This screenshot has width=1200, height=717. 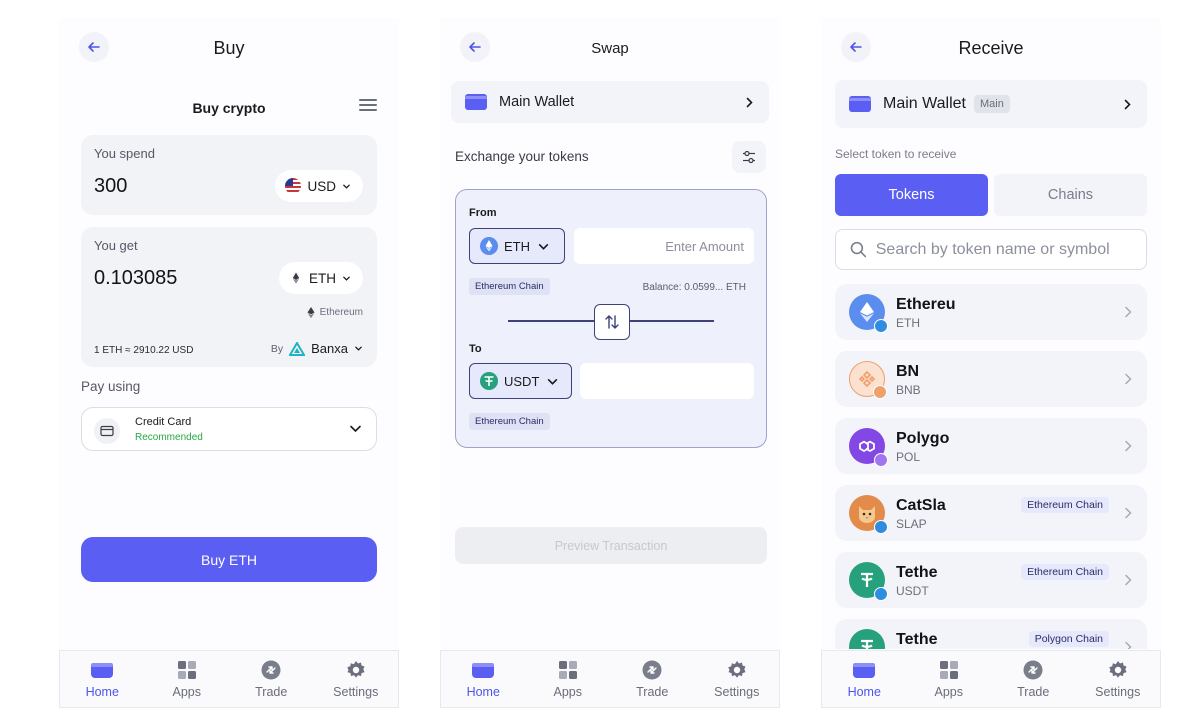 What do you see at coordinates (107, 431) in the screenshot?
I see `credit-card-icon` at bounding box center [107, 431].